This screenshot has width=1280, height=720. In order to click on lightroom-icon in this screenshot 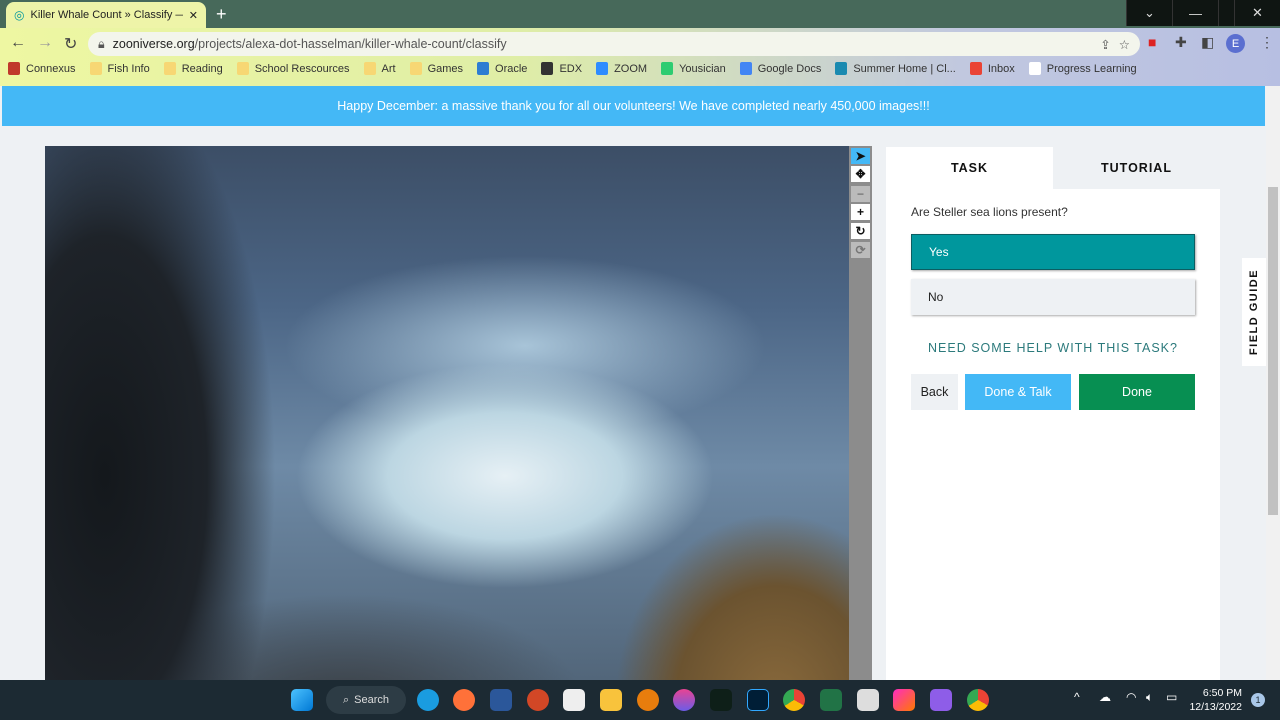, I will do `click(758, 700)`.